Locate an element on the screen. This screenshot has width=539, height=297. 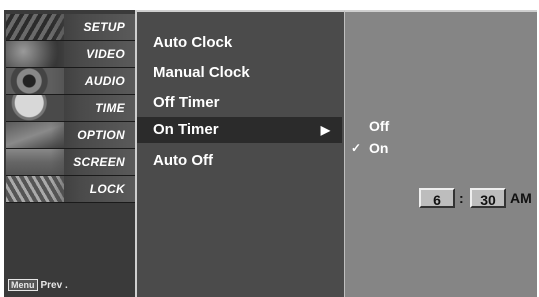
category-option: OPTION is located at coordinates (70, 135).